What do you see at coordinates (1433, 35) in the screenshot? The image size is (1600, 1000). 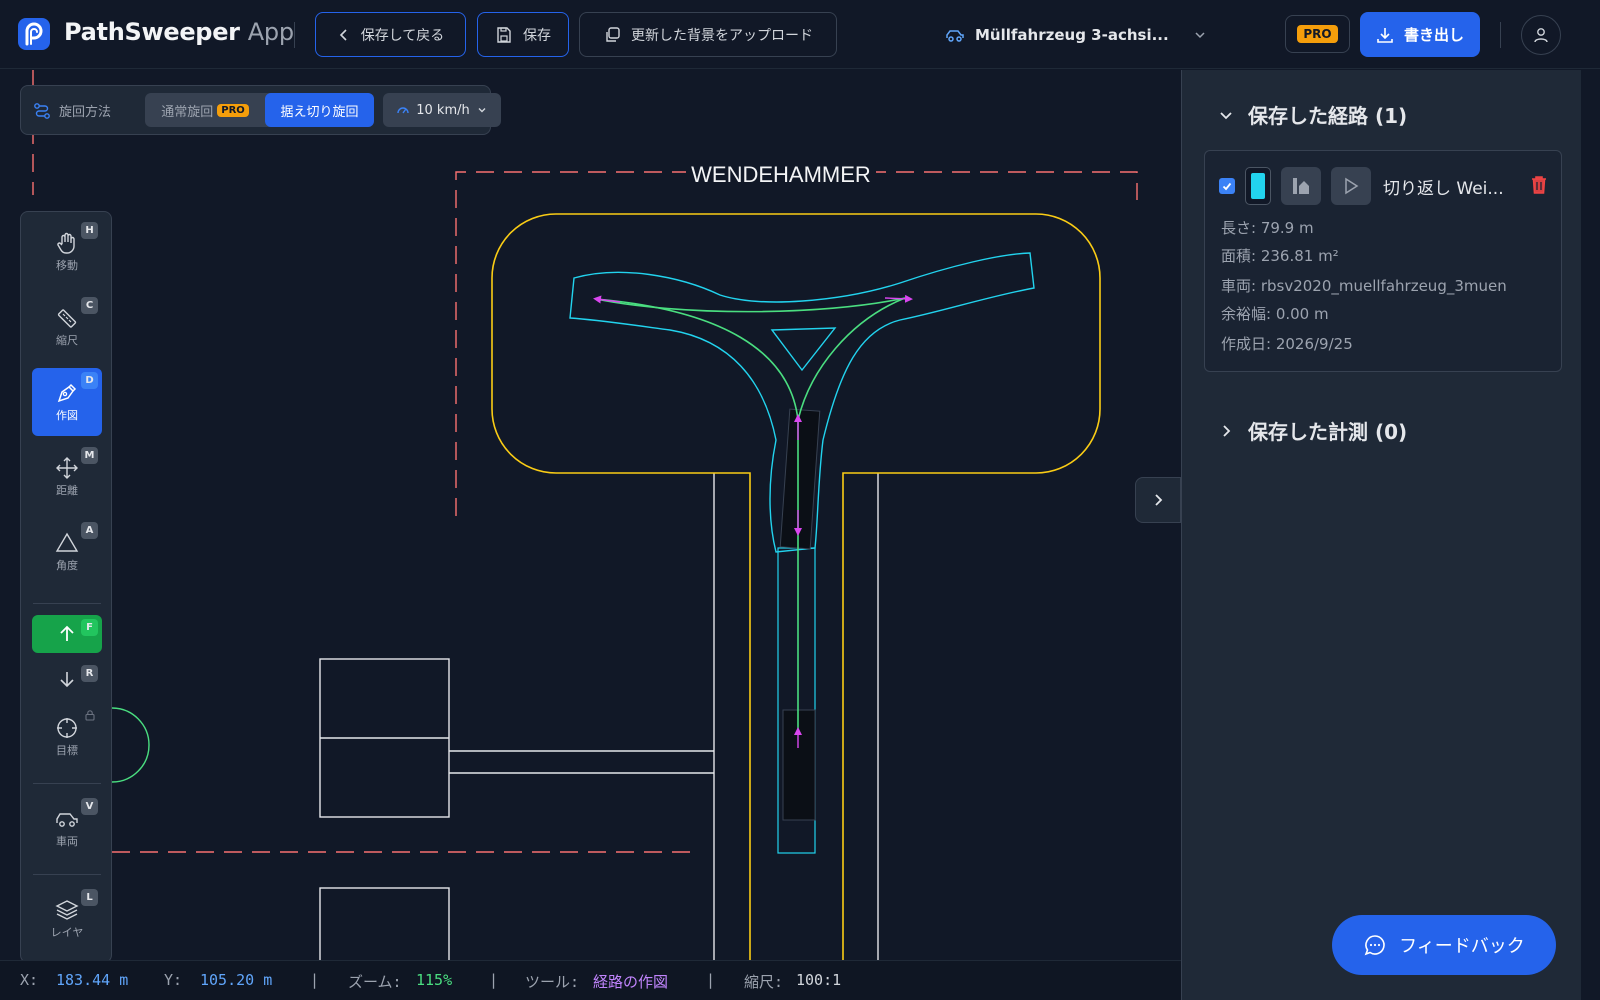 I see `export-label: 書き出し` at bounding box center [1433, 35].